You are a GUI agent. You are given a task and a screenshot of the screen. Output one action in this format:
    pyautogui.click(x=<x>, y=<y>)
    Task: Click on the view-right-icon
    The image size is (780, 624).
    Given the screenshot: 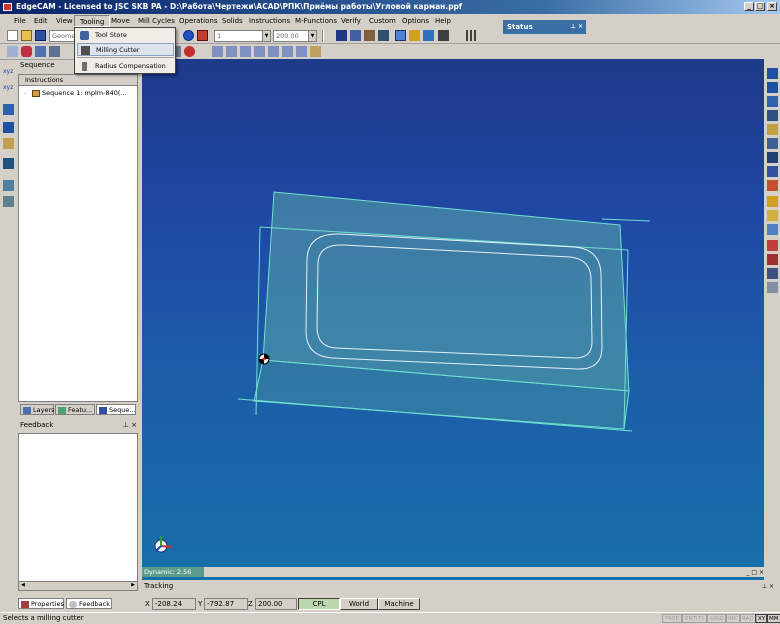 What is the action you would take?
    pyautogui.click(x=245, y=51)
    